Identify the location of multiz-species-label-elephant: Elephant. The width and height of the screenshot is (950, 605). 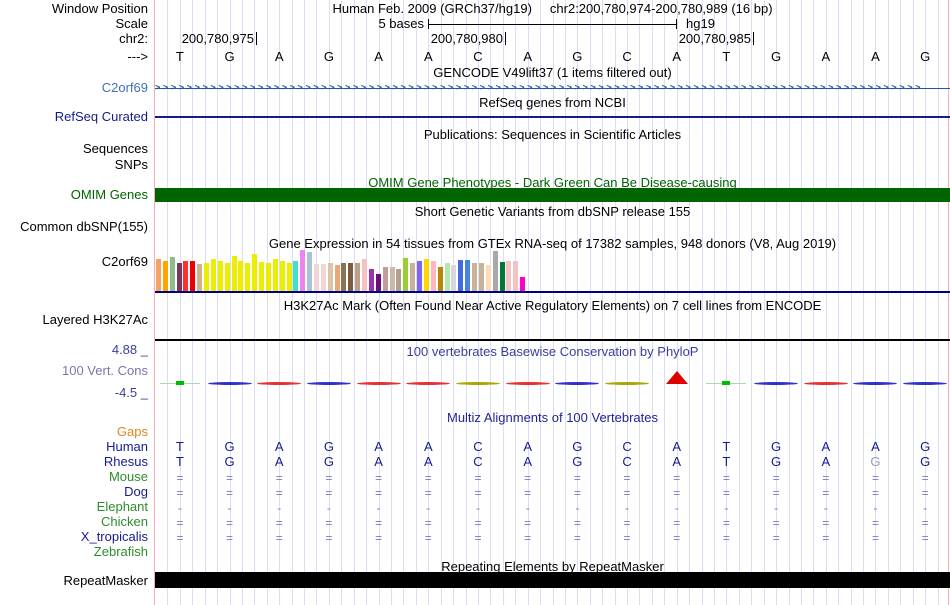
(74, 507).